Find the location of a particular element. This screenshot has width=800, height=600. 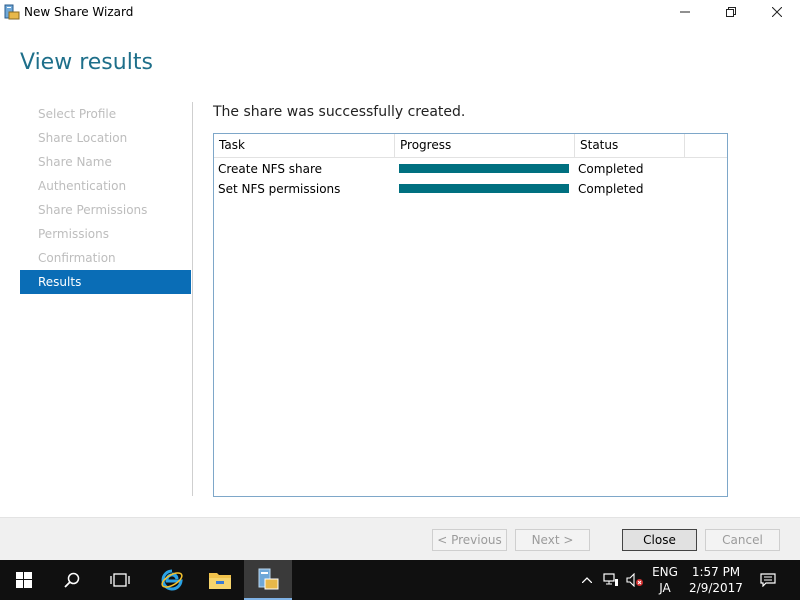

taskbar: ENG JA 1:57 PM 2/9/2017 is located at coordinates (400, 580).